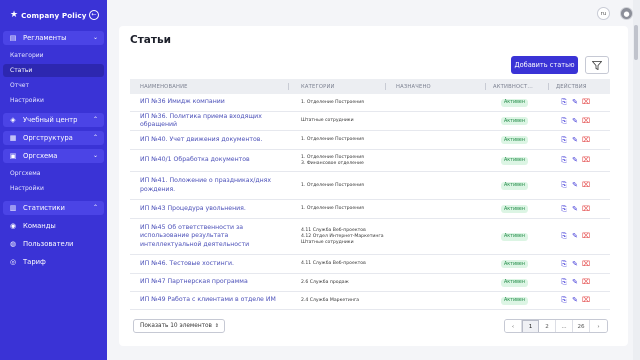 This screenshot has height=360, width=640. I want to click on column-header-assigned: НАЗНАЧЕНО, so click(413, 87).